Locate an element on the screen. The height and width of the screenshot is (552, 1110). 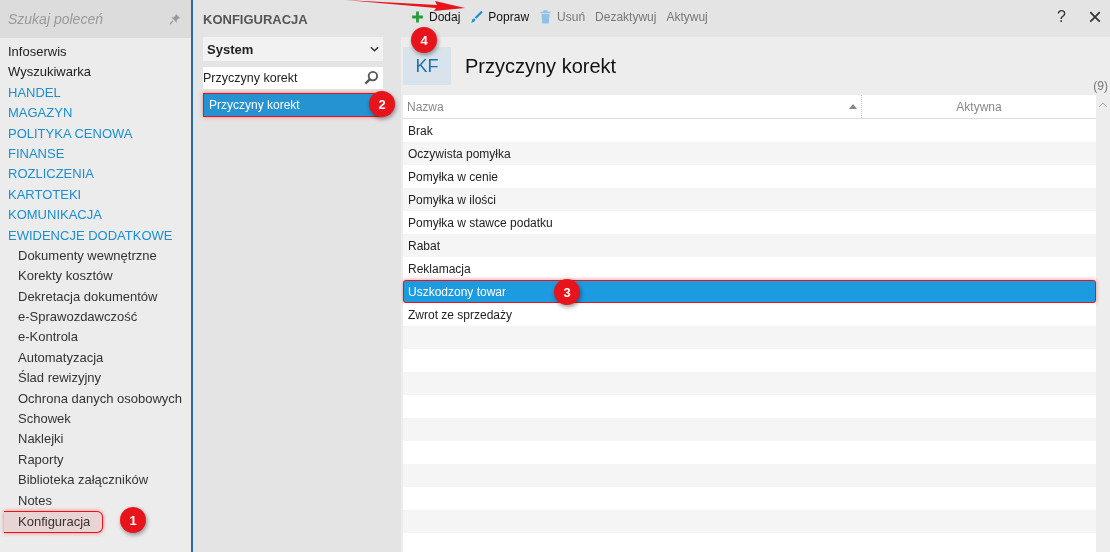
sidebar-item: Konfiguracja is located at coordinates (54, 522).